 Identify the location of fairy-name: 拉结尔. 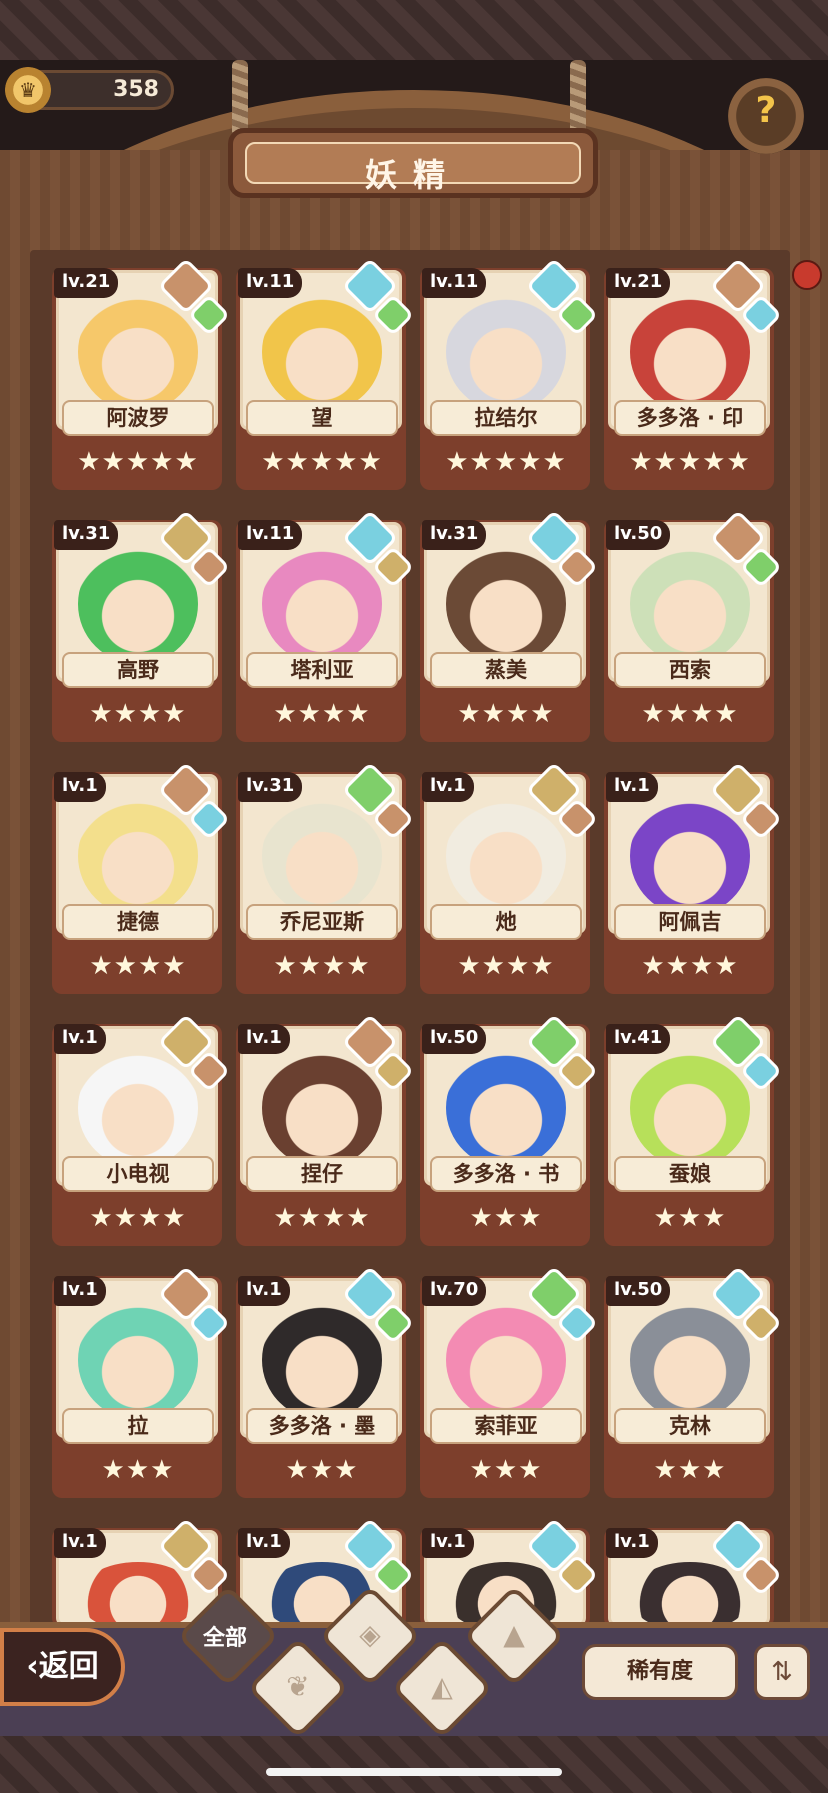
(506, 418).